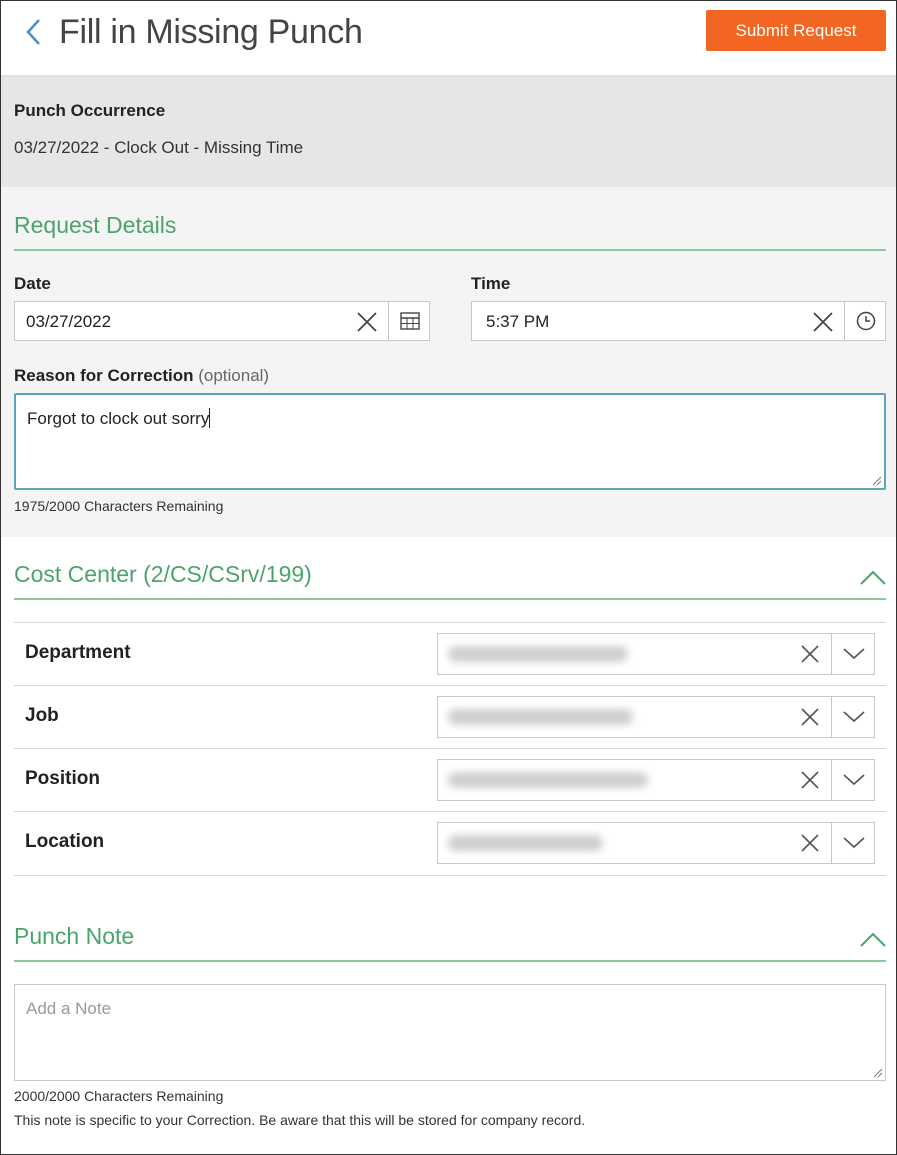 This screenshot has width=897, height=1155. Describe the element at coordinates (656, 654) in the screenshot. I see `department-select` at that location.